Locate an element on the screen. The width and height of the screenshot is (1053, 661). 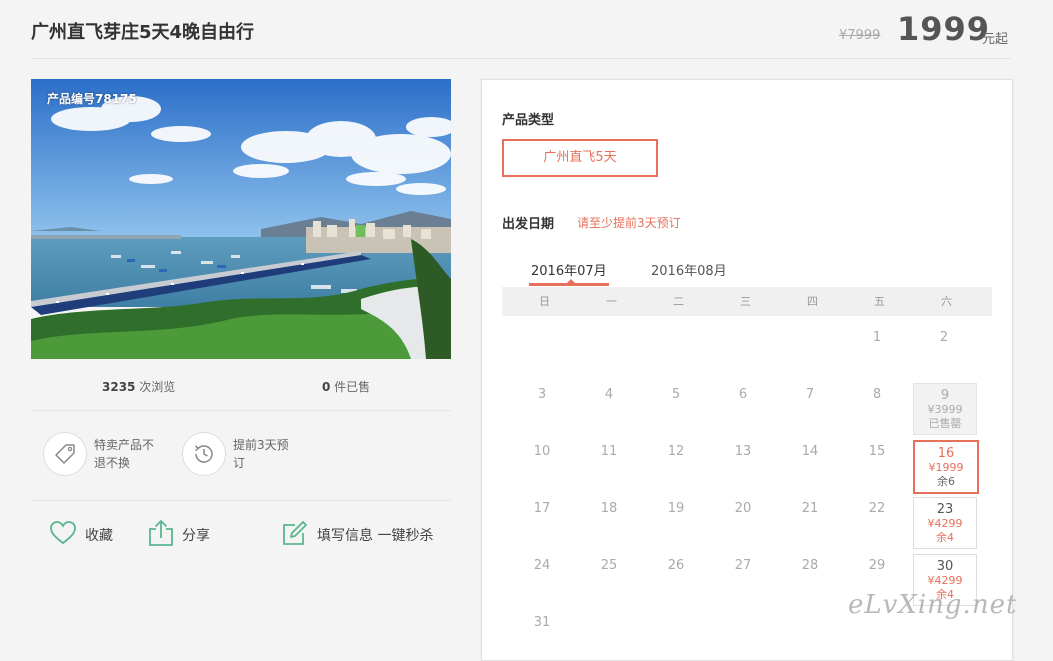
calendar-day-23: 23 ¥4299 余4 is located at coordinates (945, 523).